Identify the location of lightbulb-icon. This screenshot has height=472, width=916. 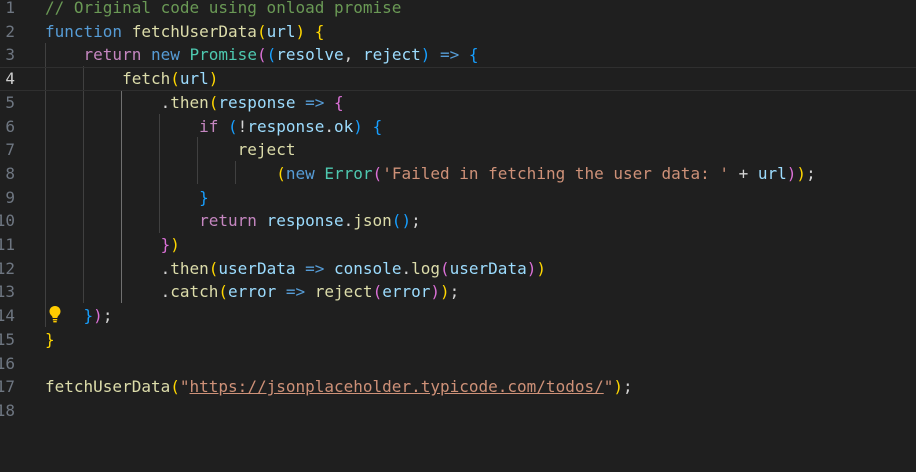
(55, 314).